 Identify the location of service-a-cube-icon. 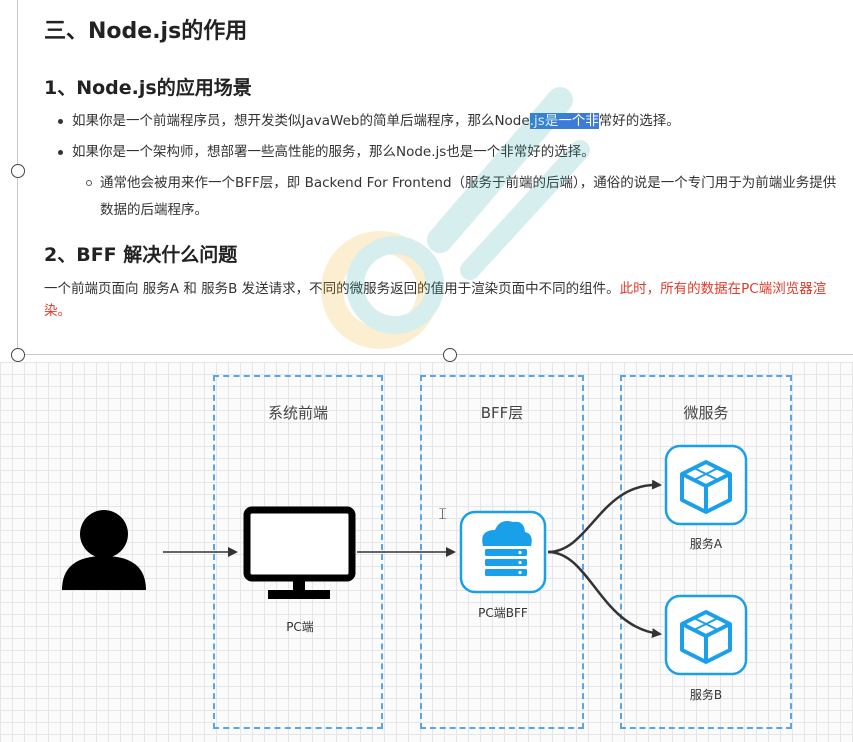
(706, 485).